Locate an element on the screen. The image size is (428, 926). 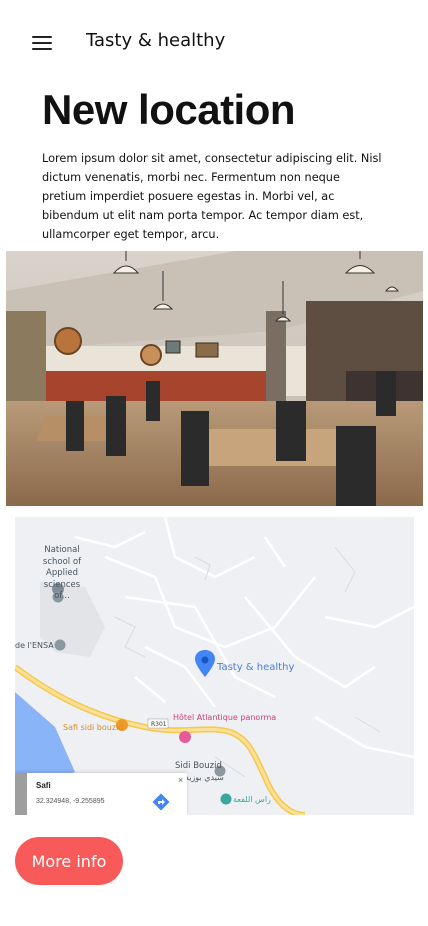
menu-icon is located at coordinates (42, 42).